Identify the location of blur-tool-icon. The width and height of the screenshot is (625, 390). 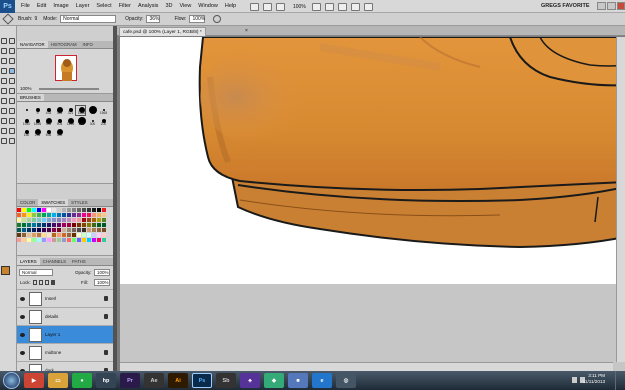
(4, 101).